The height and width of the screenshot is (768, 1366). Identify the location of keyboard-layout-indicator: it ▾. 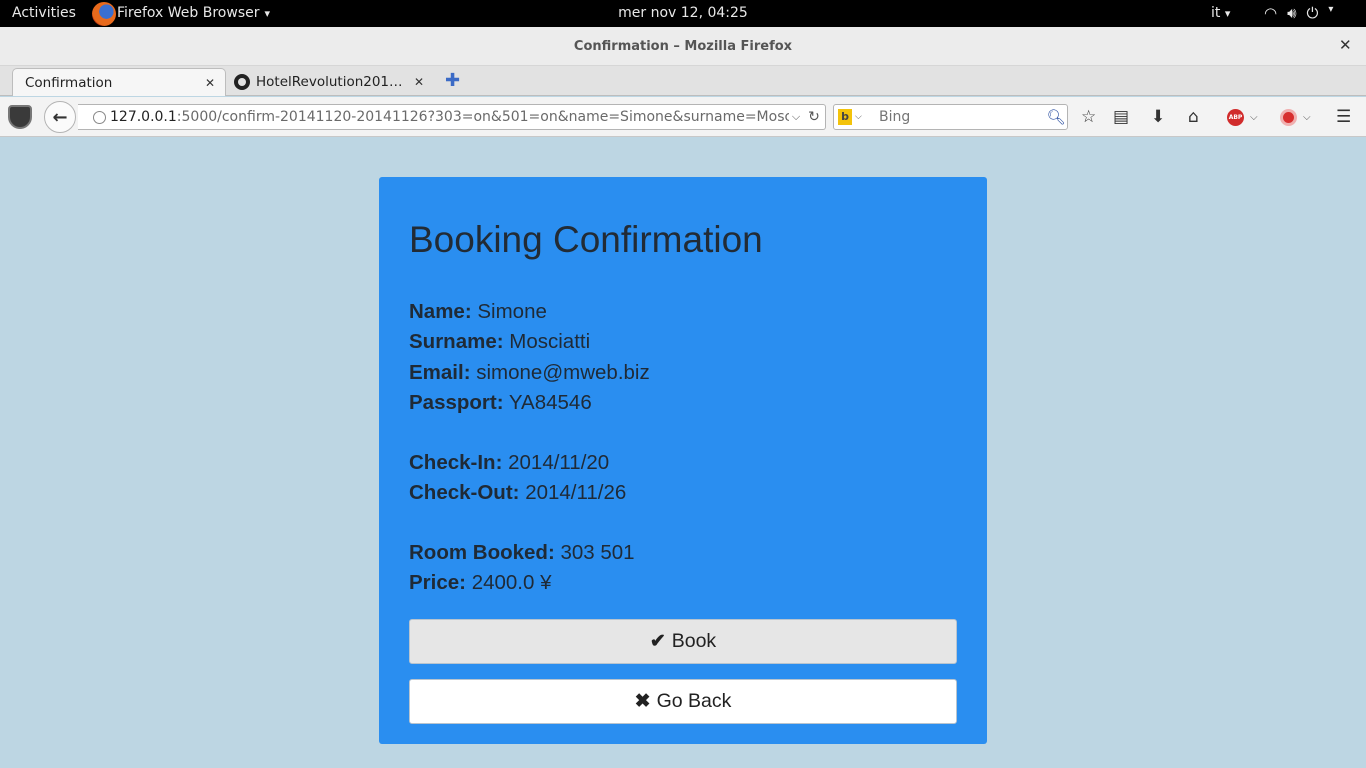
(1220, 13).